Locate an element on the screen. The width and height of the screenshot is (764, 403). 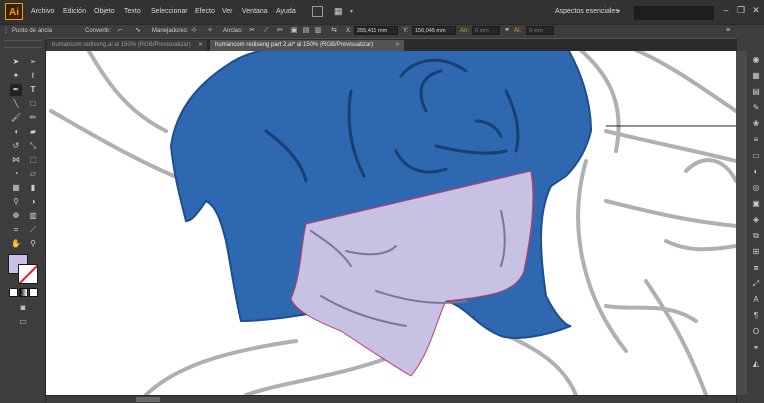
transparency-icon: ◐ is located at coordinates (756, 172).